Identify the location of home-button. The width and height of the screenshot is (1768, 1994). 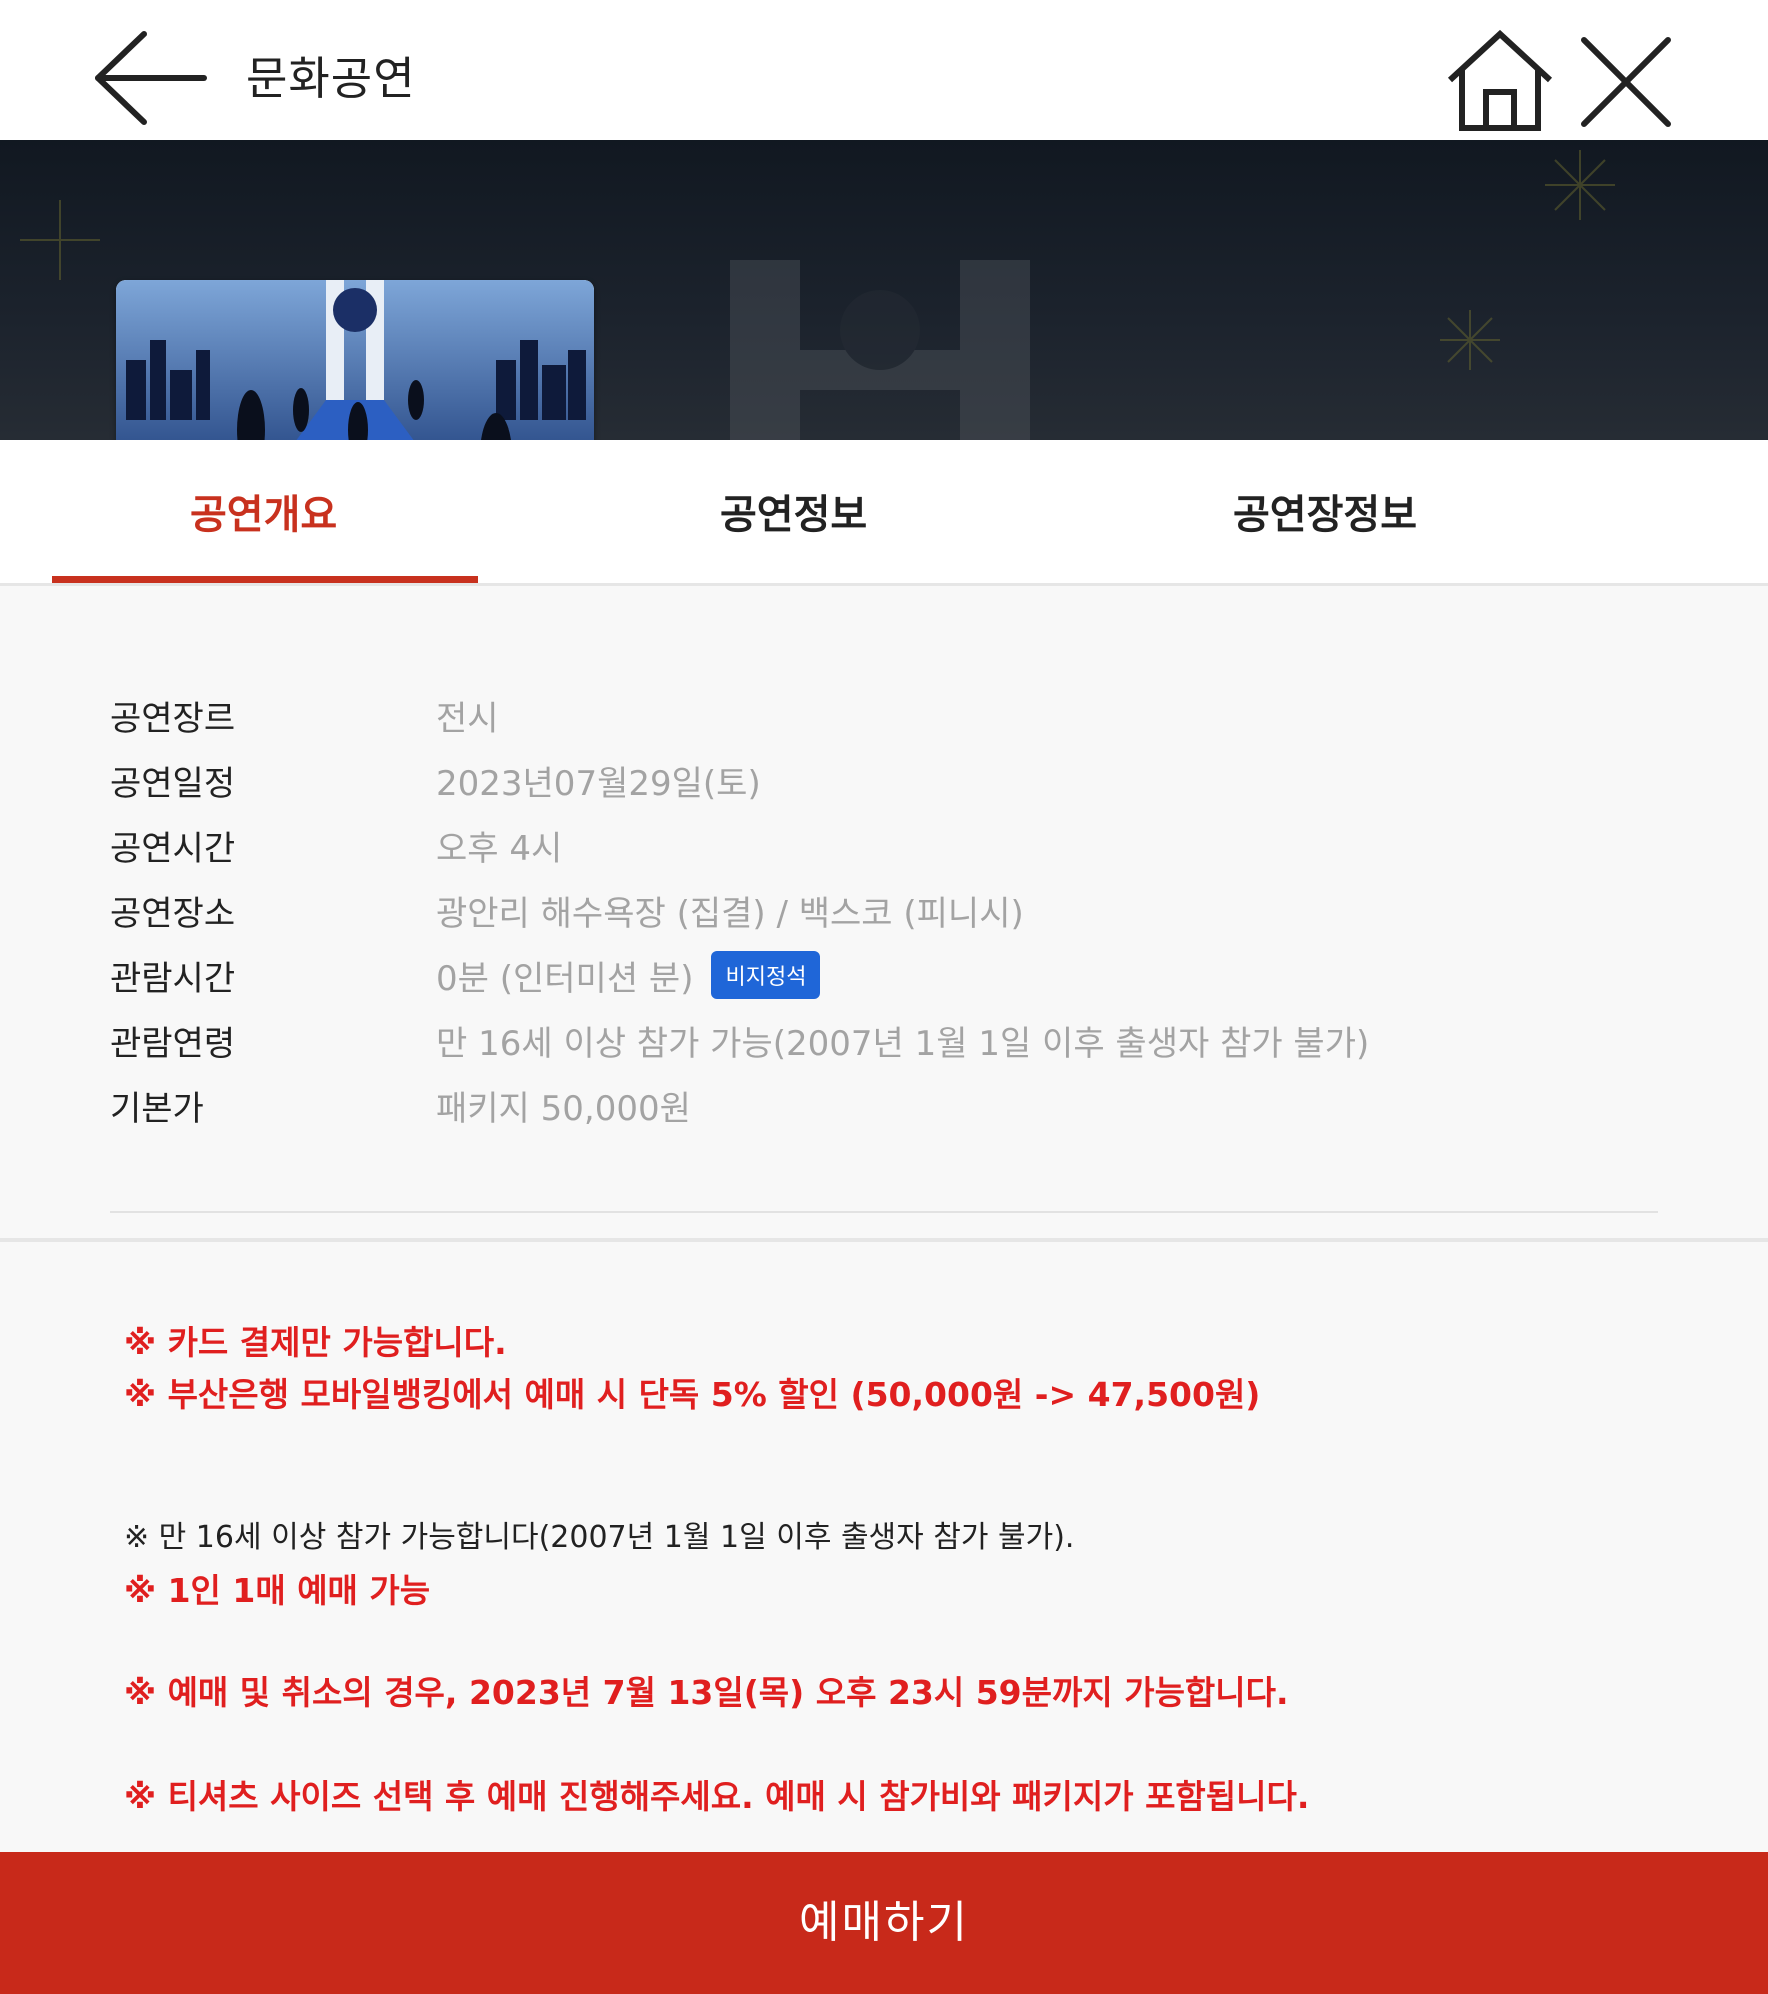
(1500, 82).